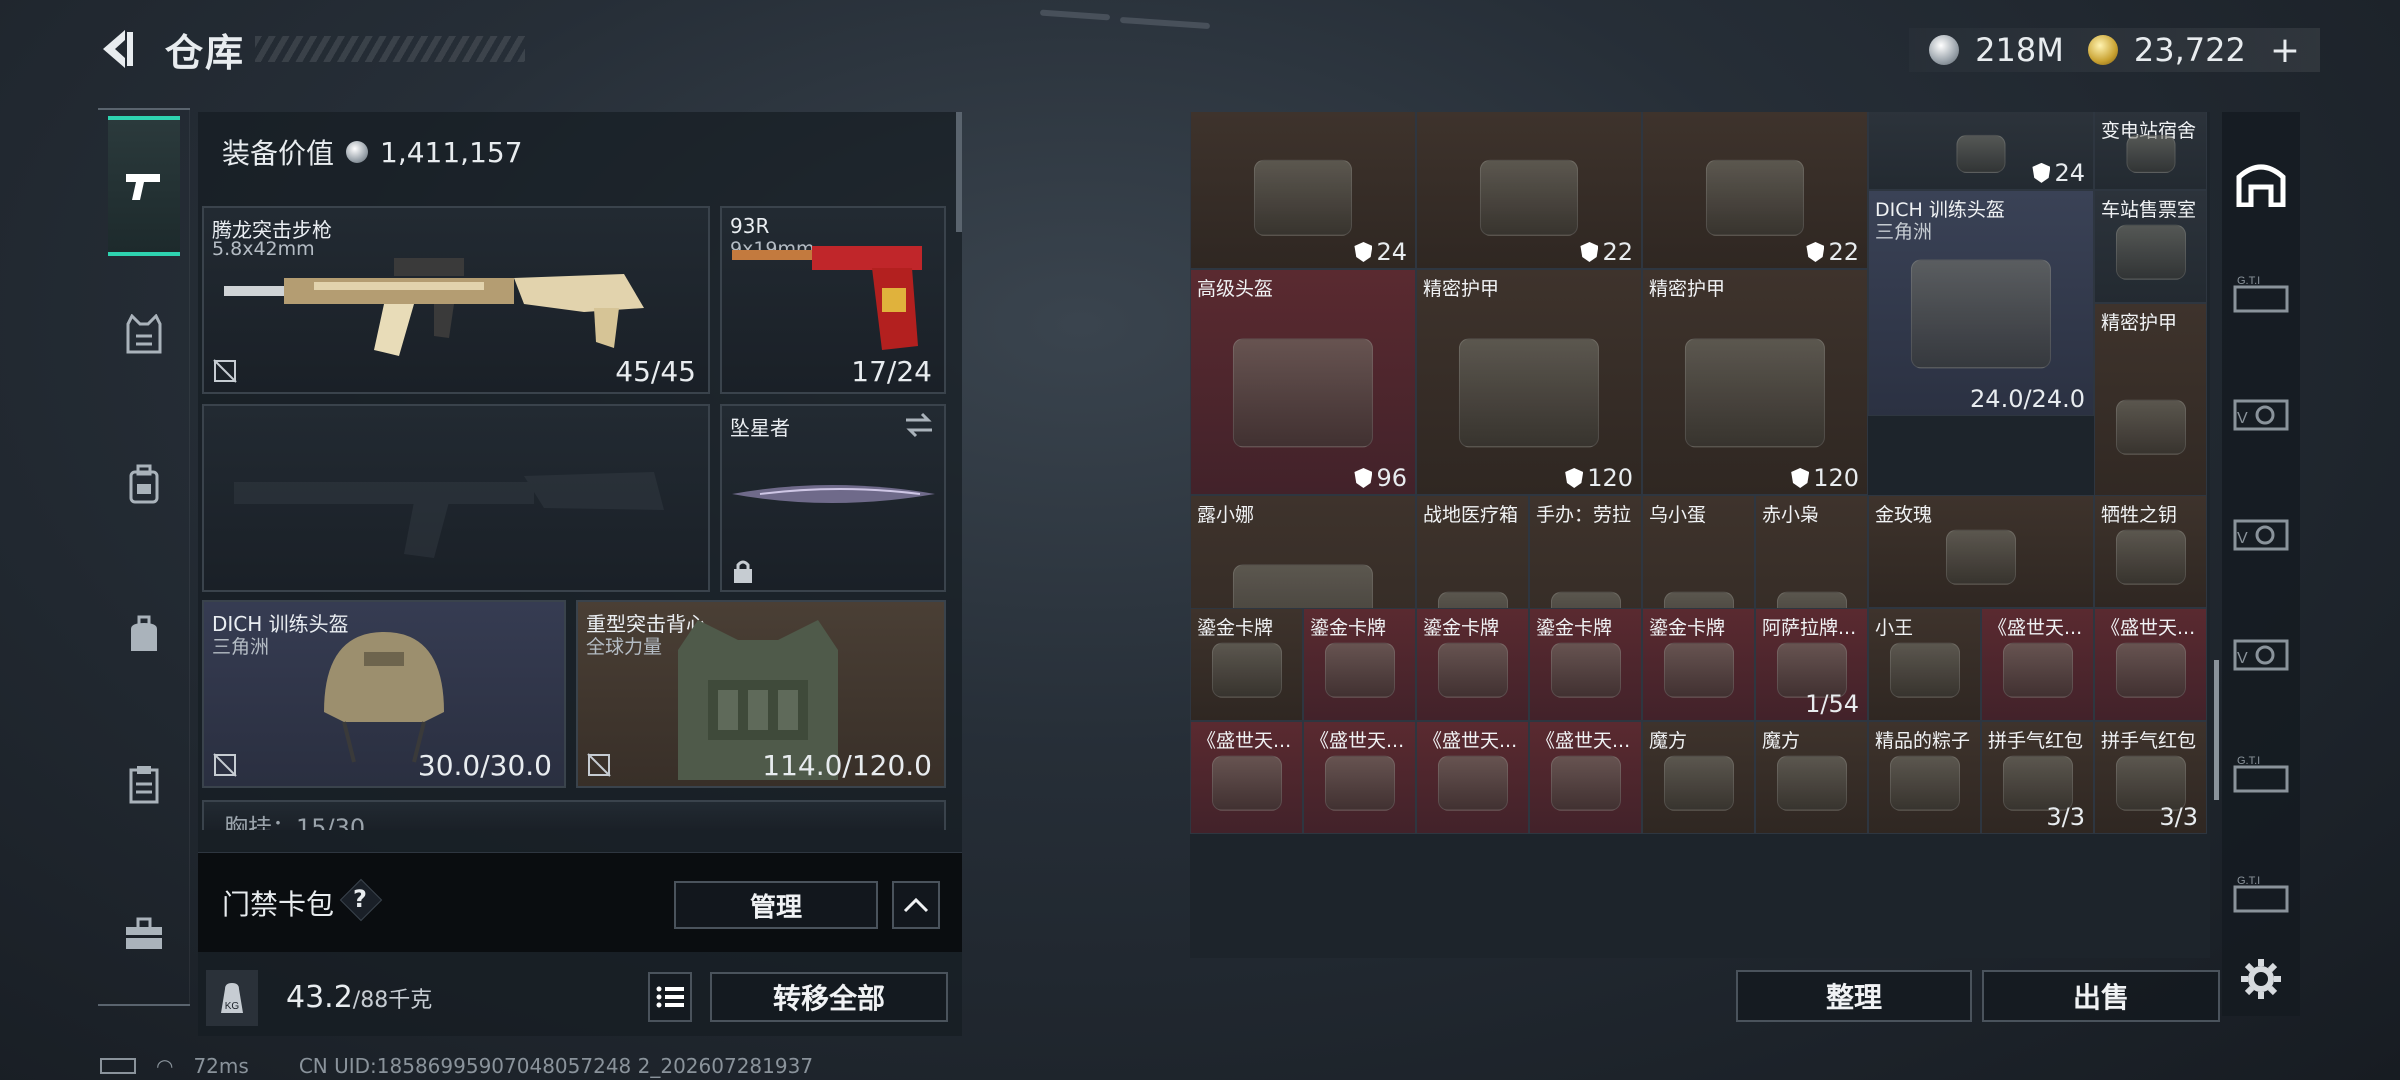  Describe the element at coordinates (360, 899) in the screenshot. I see `help-icon: ?` at that location.